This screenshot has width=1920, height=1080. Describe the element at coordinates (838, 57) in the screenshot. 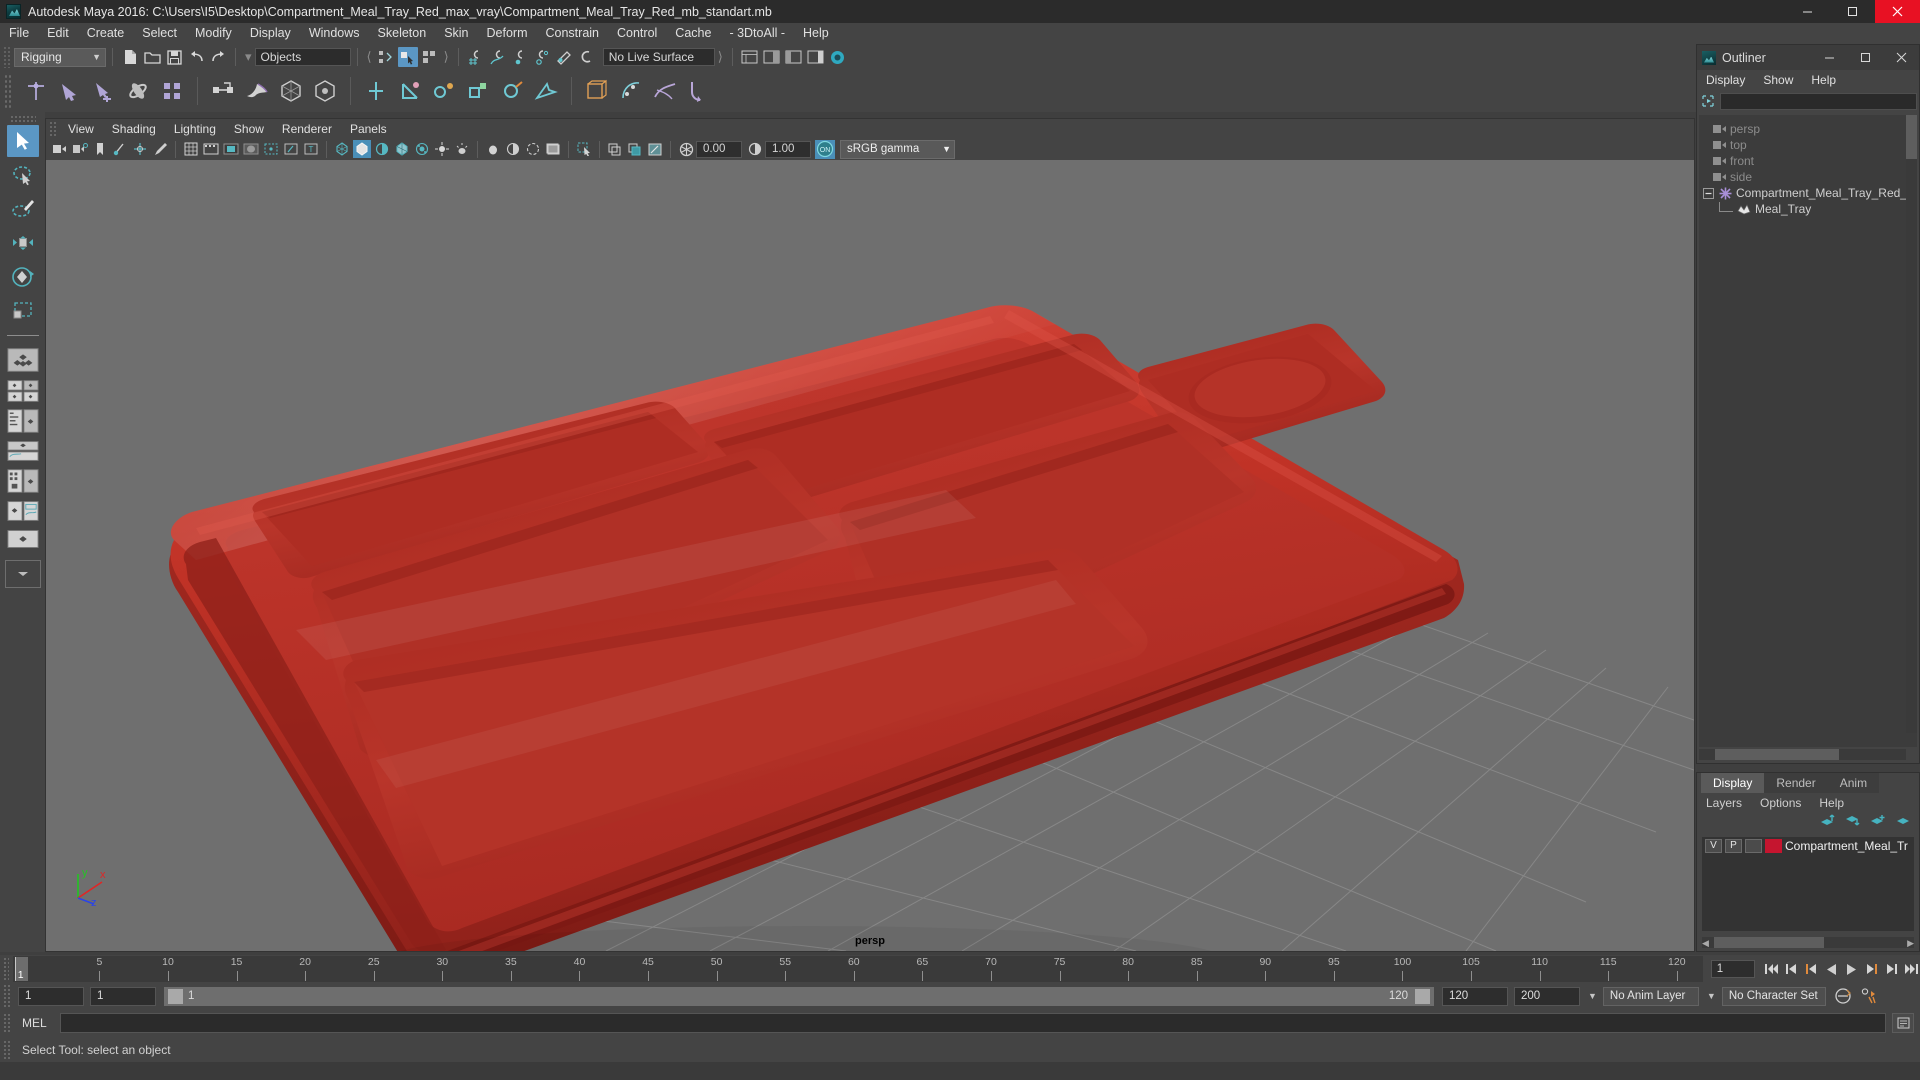

I see `render-view-icon` at that location.